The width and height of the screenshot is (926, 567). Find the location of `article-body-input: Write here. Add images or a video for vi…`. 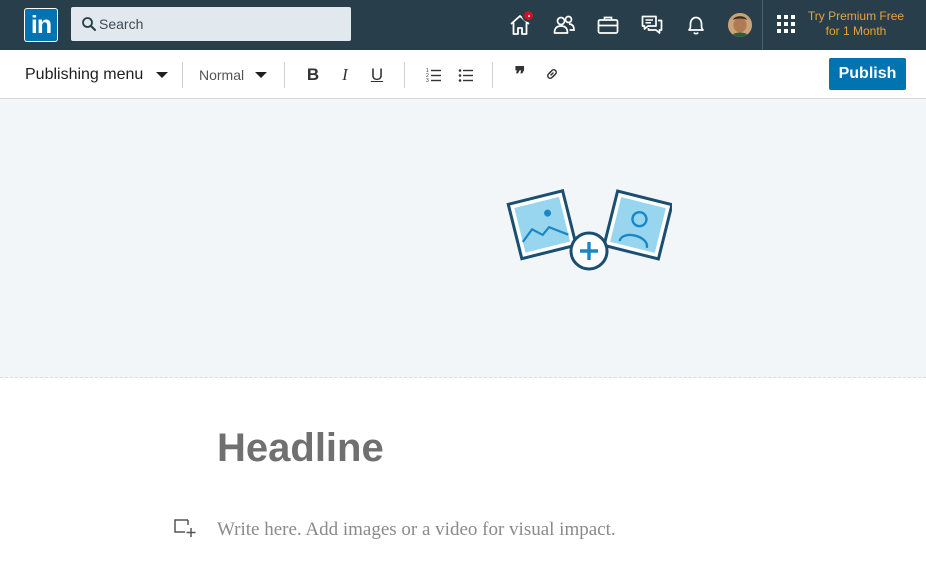

article-body-input: Write here. Add images or a video for vi… is located at coordinates (416, 530).